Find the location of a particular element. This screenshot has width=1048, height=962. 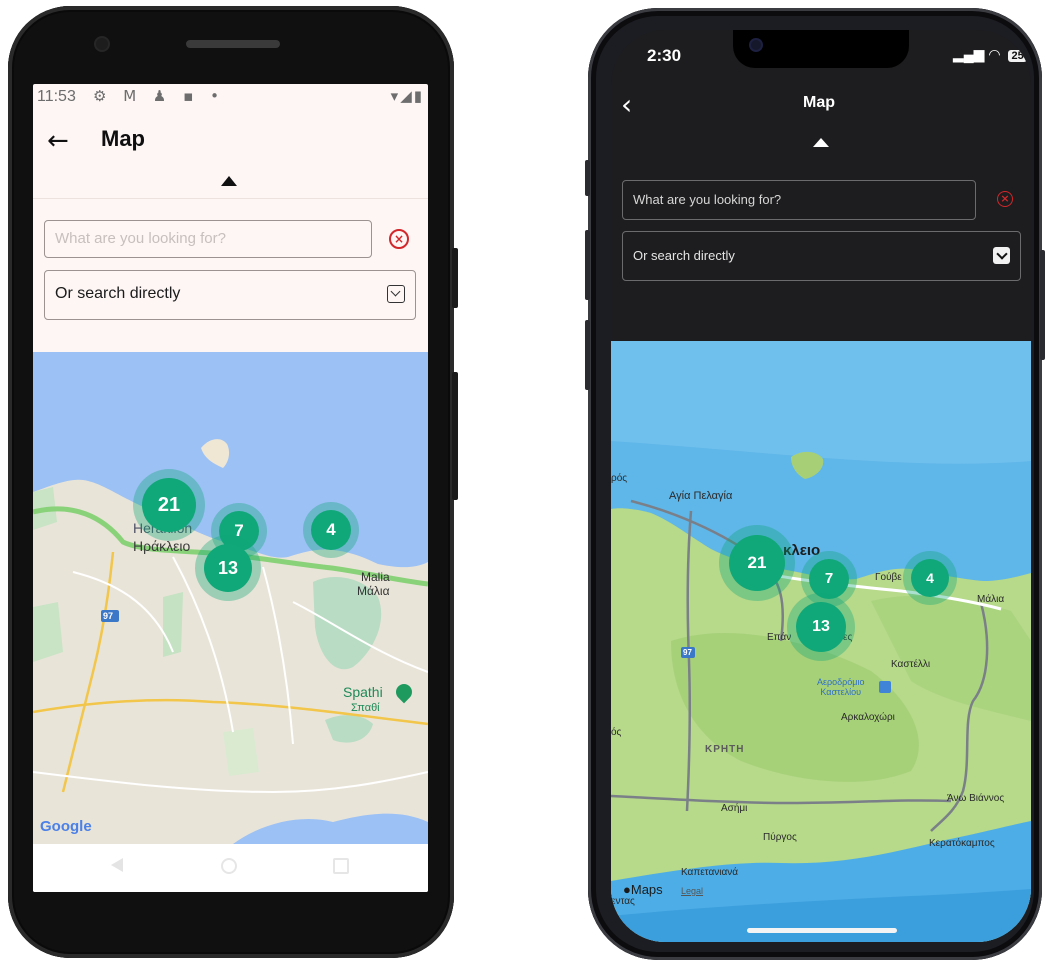

map-label-kapetaniana: Καπετανιανά is located at coordinates (710, 872).